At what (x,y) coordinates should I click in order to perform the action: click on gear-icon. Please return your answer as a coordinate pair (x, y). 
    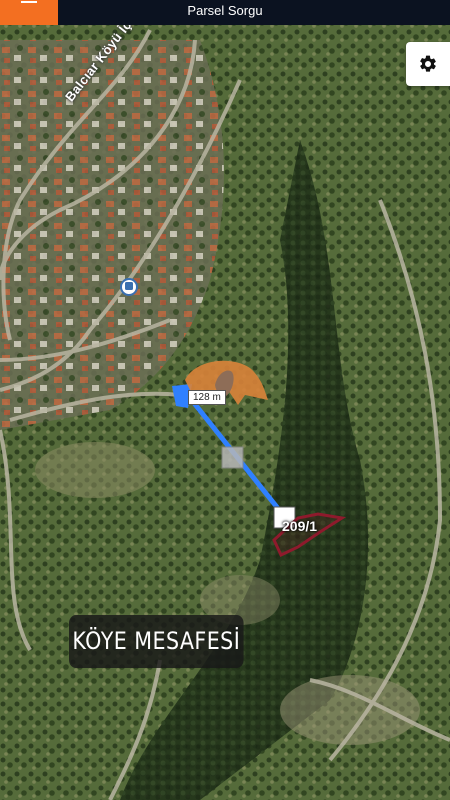
    Looking at the image, I should click on (428, 63).